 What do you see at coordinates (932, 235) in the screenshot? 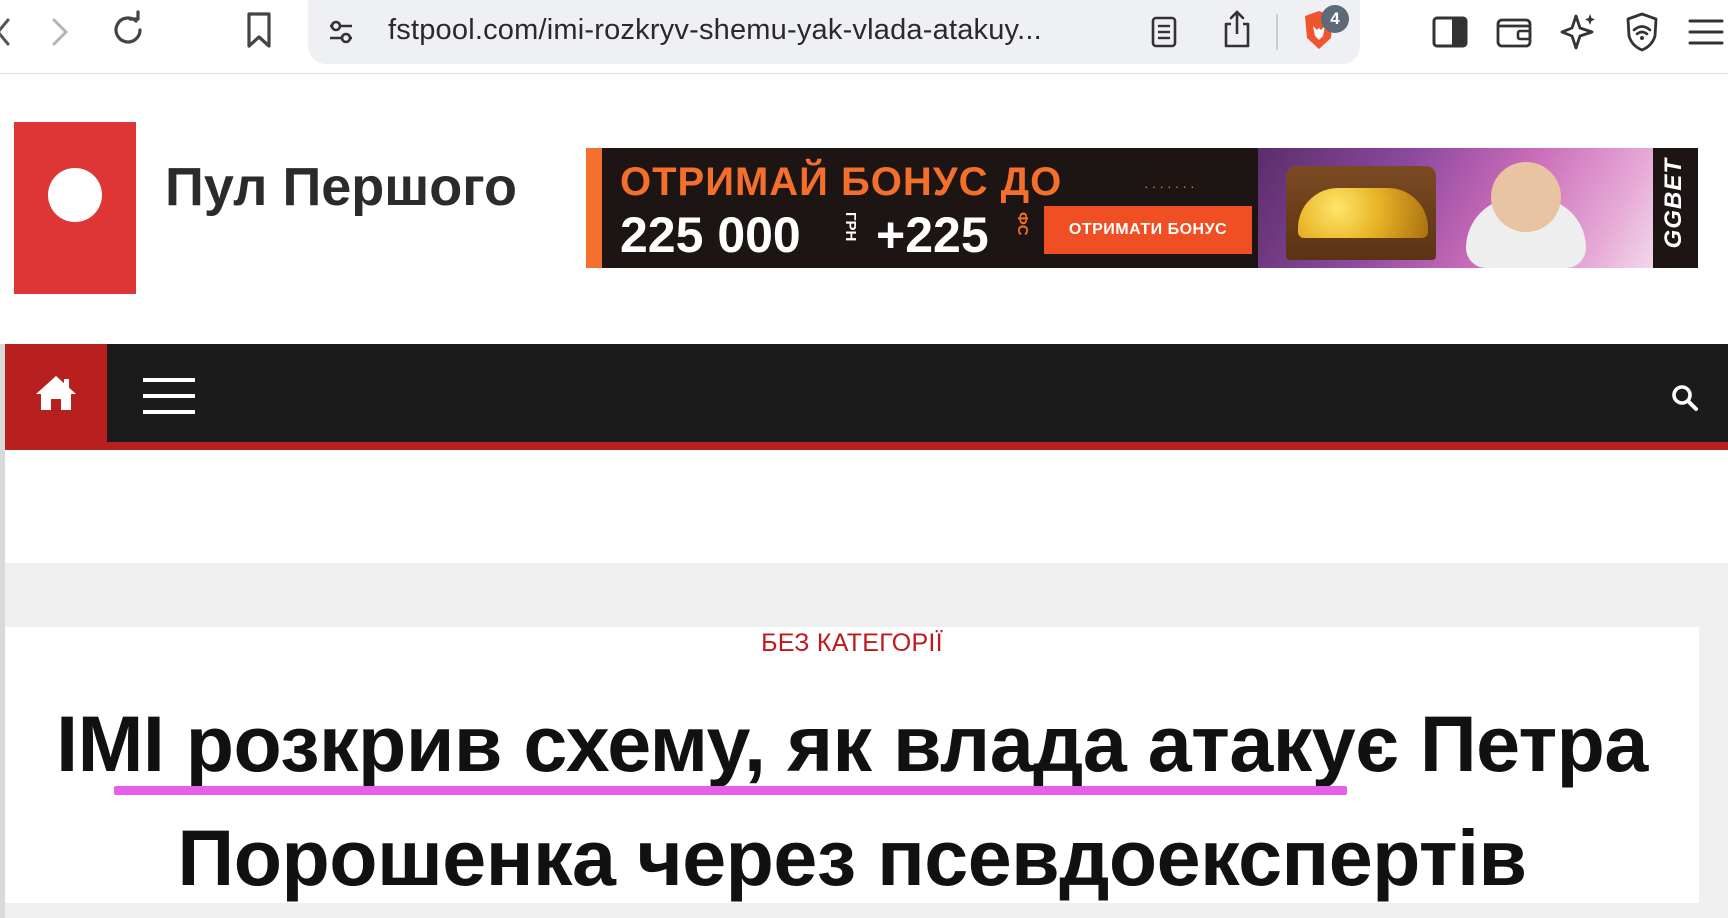
I see `ad-plus-value: +225` at bounding box center [932, 235].